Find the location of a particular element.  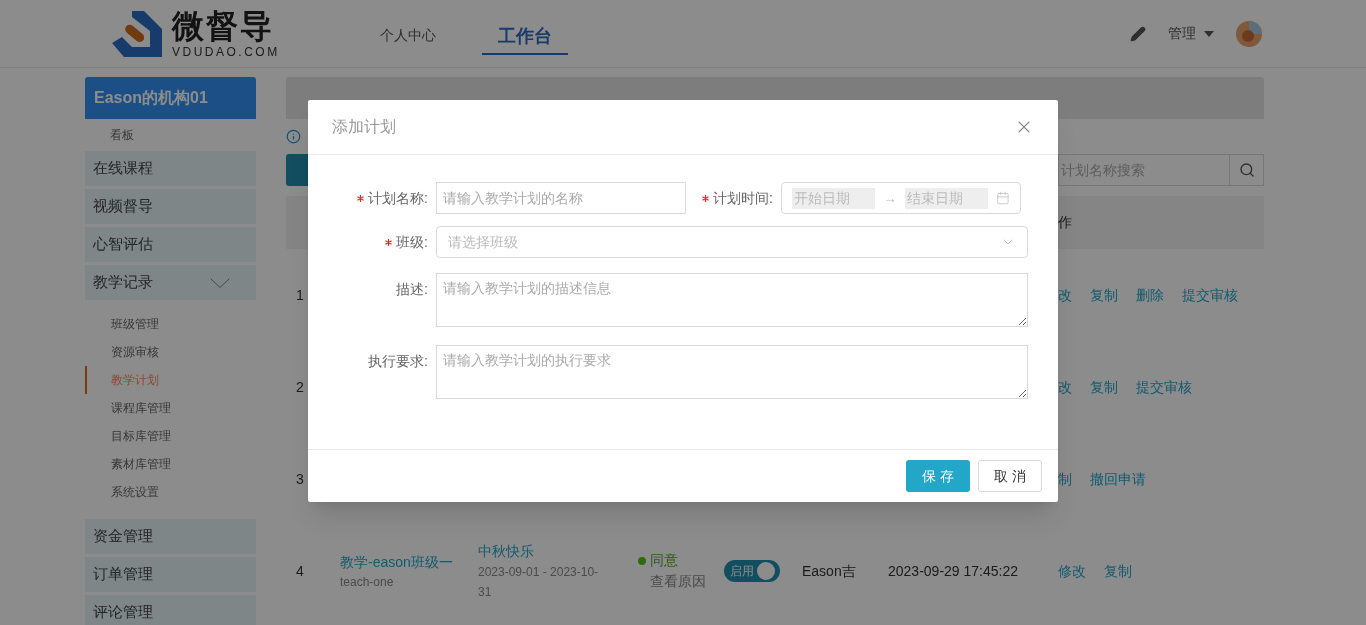

sidebar-item: 订单管理 is located at coordinates (170, 574).